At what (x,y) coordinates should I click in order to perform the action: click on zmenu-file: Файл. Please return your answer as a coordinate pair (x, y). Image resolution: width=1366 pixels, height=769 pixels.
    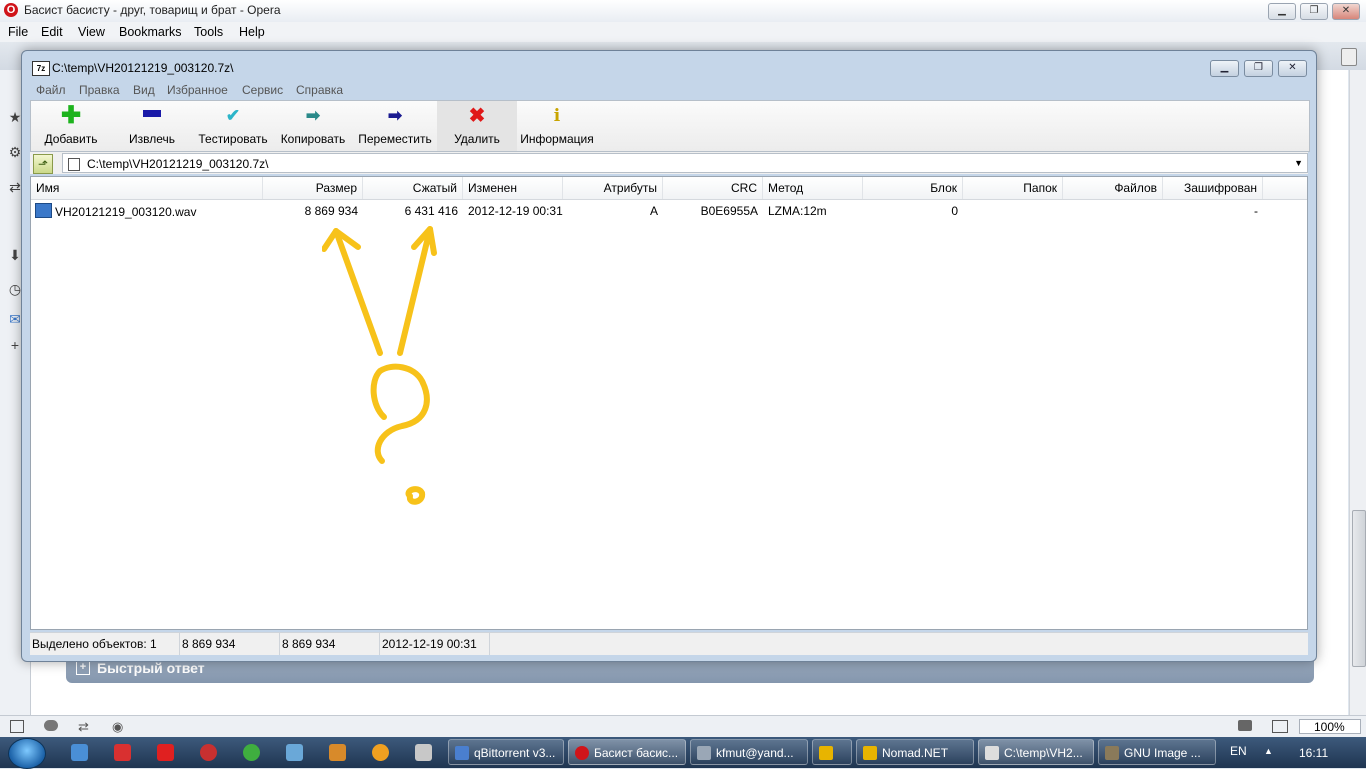
    Looking at the image, I should click on (51, 90).